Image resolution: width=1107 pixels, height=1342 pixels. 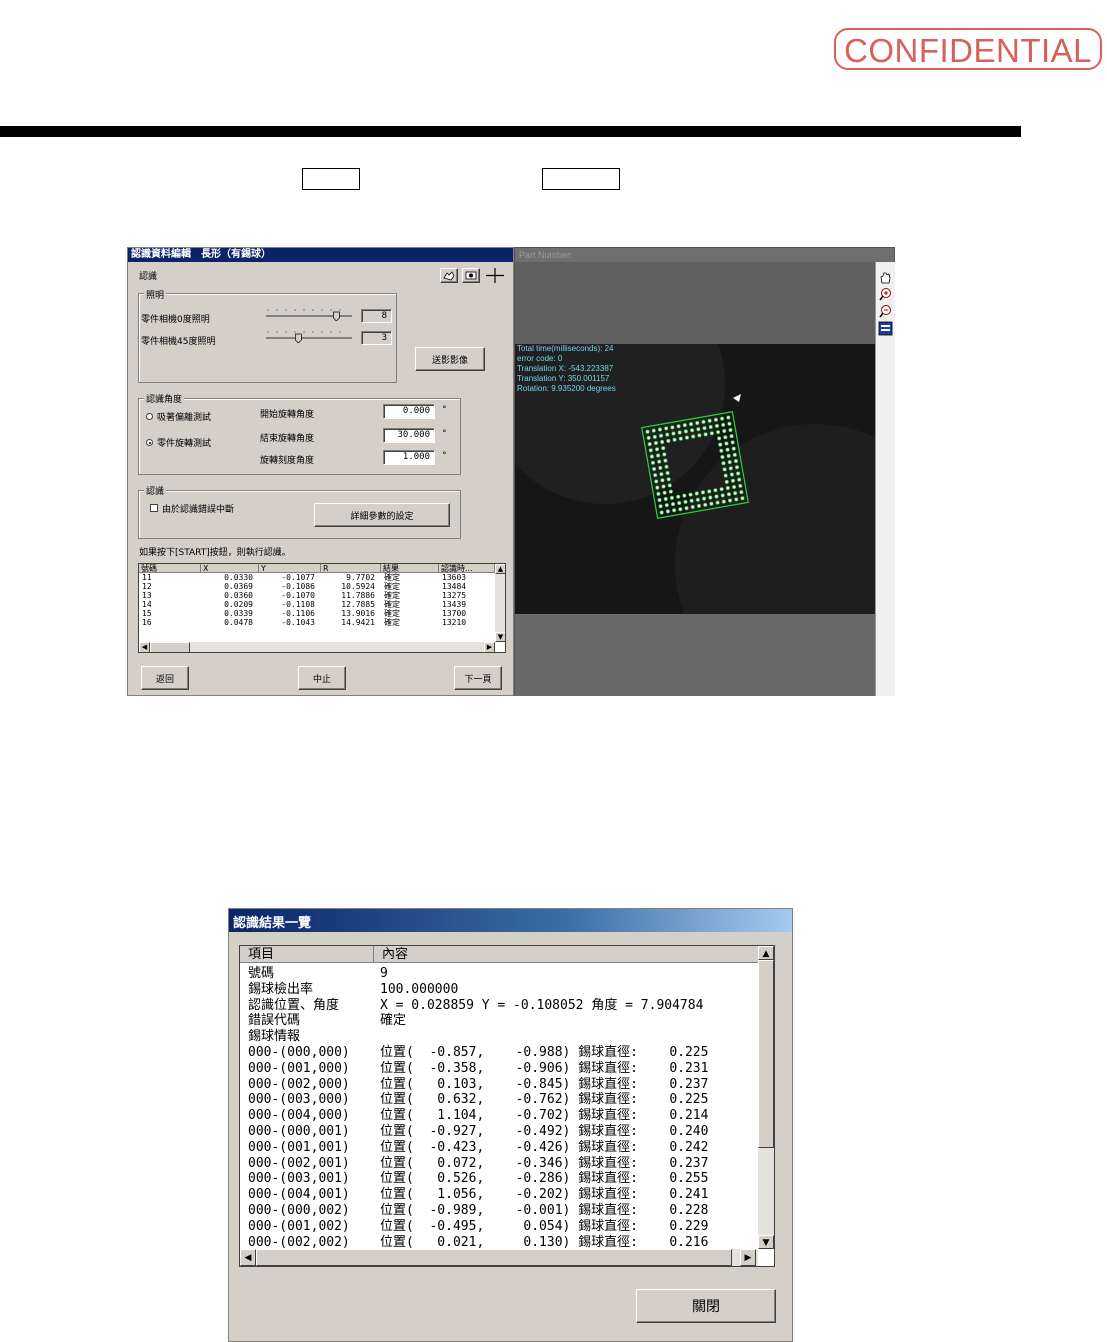 What do you see at coordinates (500, 603) in the screenshot?
I see `grid-vscrollbar: ▲ ▼` at bounding box center [500, 603].